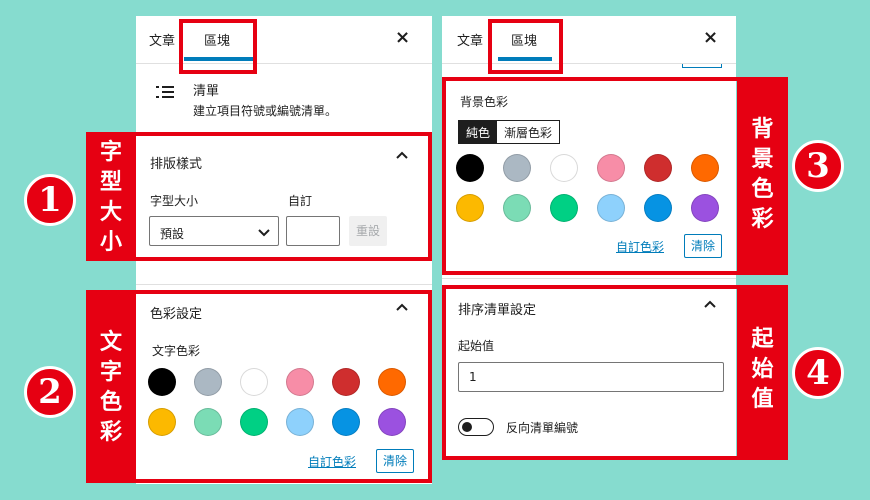  Describe the element at coordinates (50, 392) in the screenshot. I see `annotation-number-2: 2` at that location.